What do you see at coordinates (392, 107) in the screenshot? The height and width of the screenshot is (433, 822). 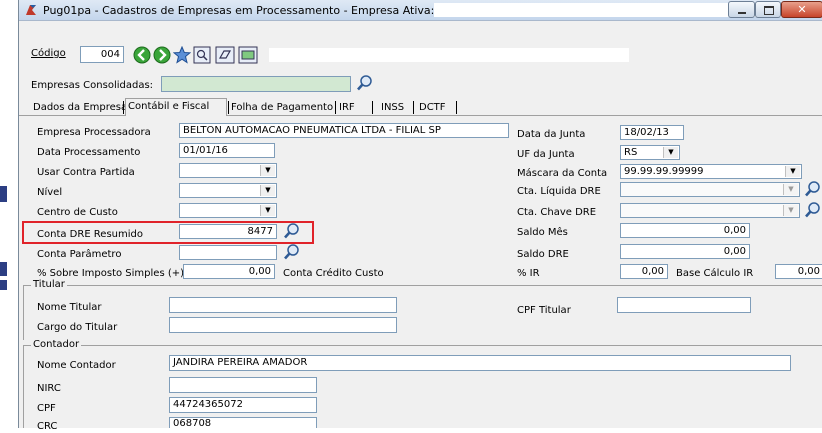 I see `tab-inss: INSS` at bounding box center [392, 107].